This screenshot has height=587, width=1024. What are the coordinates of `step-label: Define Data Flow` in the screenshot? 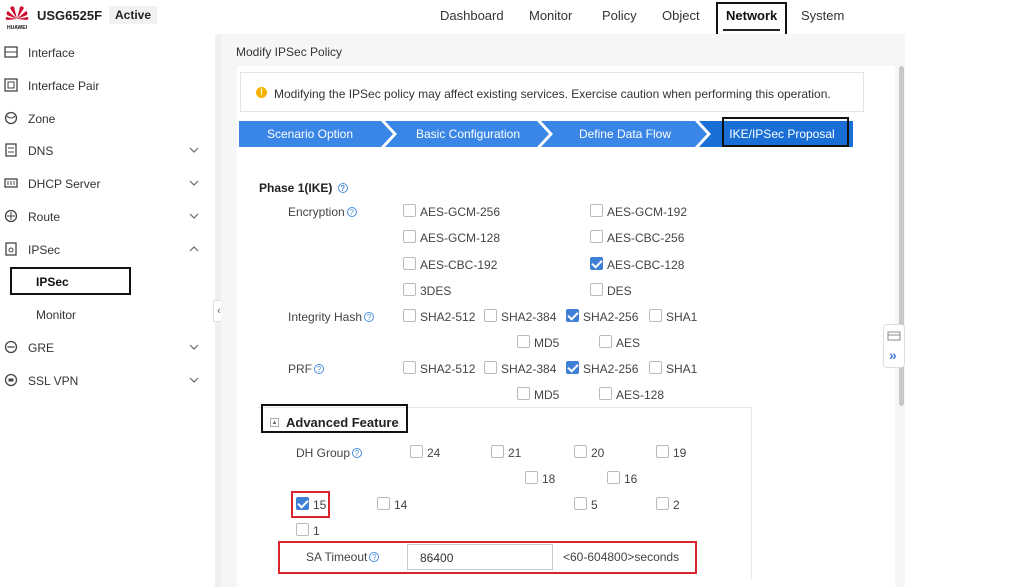 It's located at (625, 134).